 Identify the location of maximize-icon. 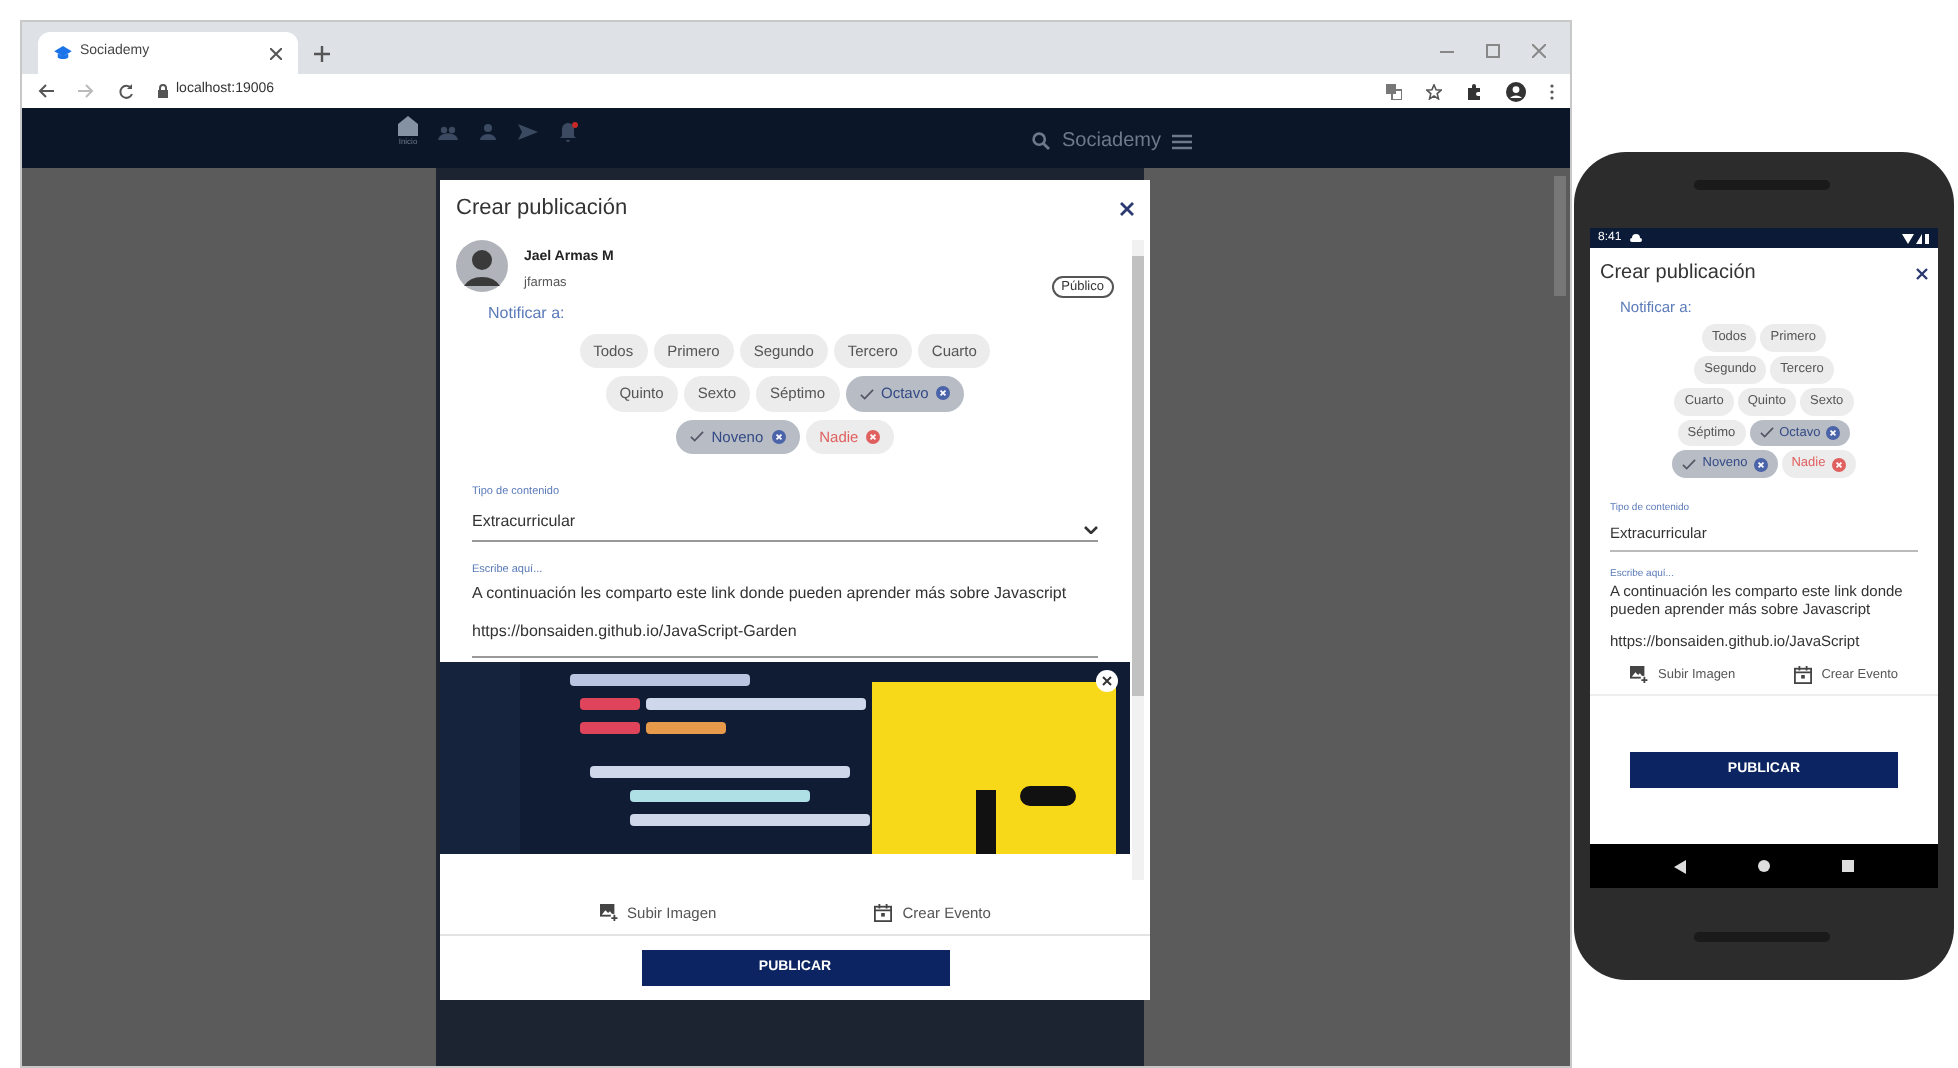
(1493, 51).